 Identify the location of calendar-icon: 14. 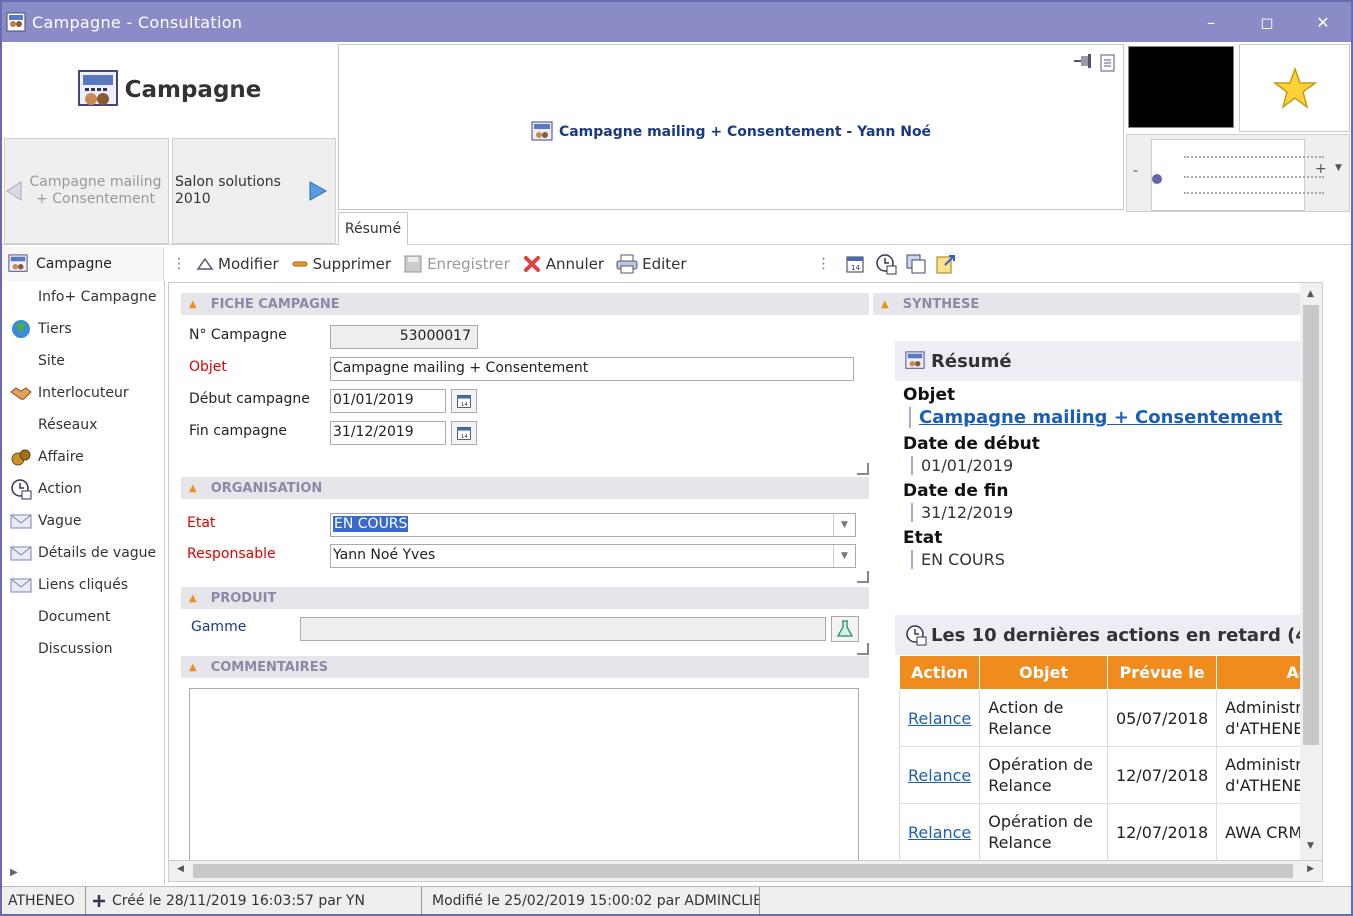
(855, 264).